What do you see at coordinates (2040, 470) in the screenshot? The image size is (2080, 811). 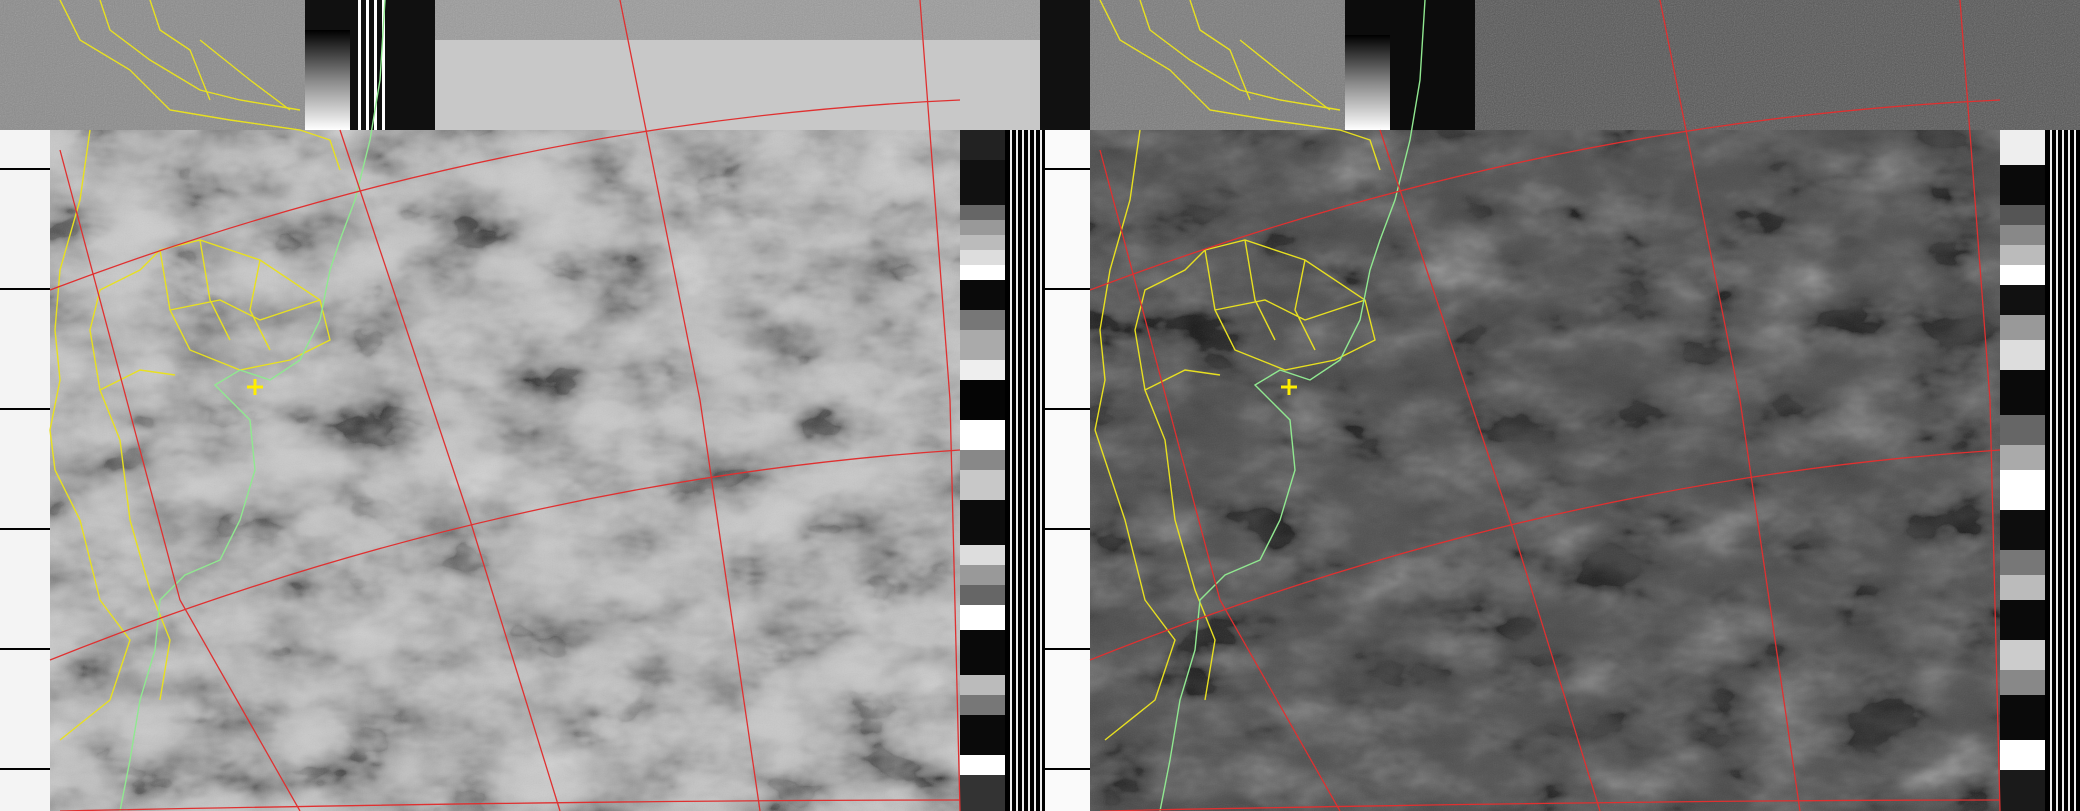 I see `channel-b-telemetry-wedges` at bounding box center [2040, 470].